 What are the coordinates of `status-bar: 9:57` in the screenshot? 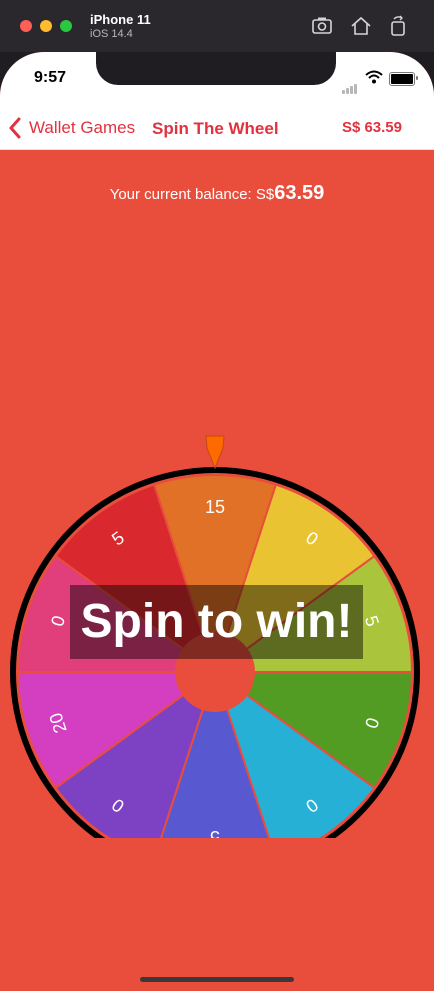 It's located at (217, 79).